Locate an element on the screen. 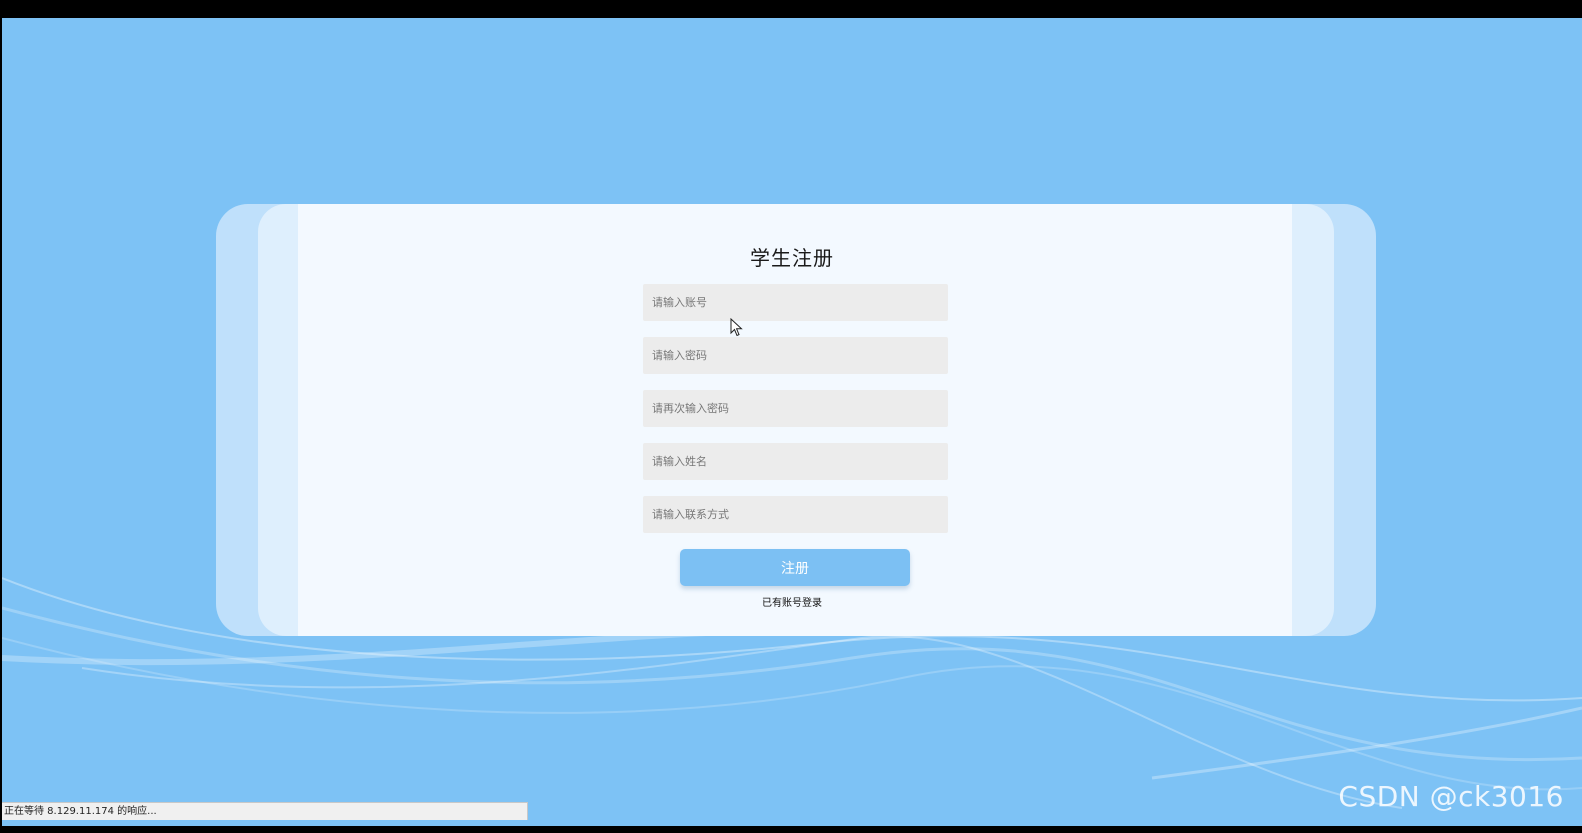 The height and width of the screenshot is (833, 1582). mouse-pointer-icon is located at coordinates (736, 327).